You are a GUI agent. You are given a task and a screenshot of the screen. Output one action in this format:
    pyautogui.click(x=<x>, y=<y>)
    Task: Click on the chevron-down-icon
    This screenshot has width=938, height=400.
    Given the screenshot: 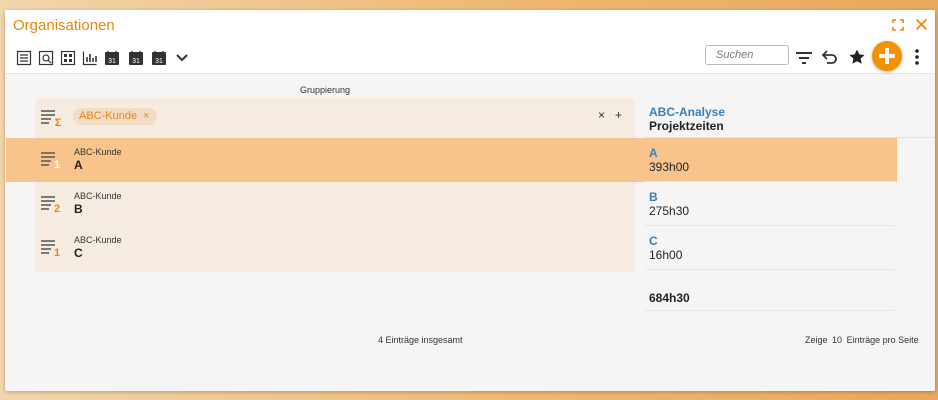 What is the action you would take?
    pyautogui.click(x=182, y=58)
    